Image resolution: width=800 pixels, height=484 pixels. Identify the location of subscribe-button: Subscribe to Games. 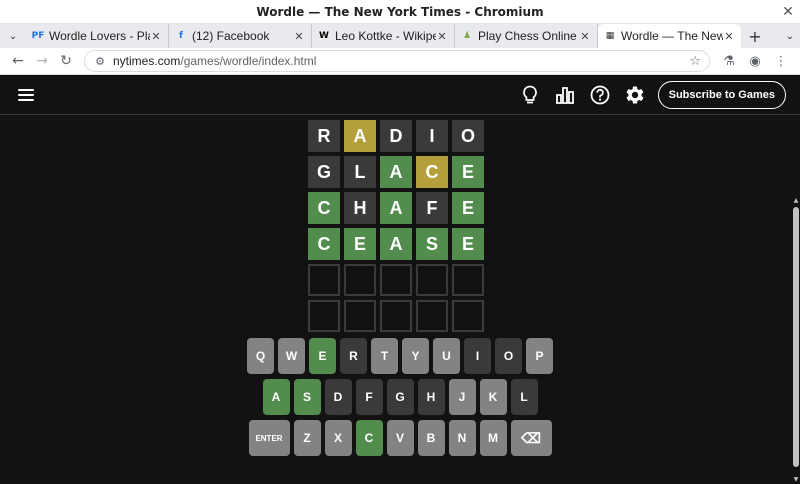
(721, 94).